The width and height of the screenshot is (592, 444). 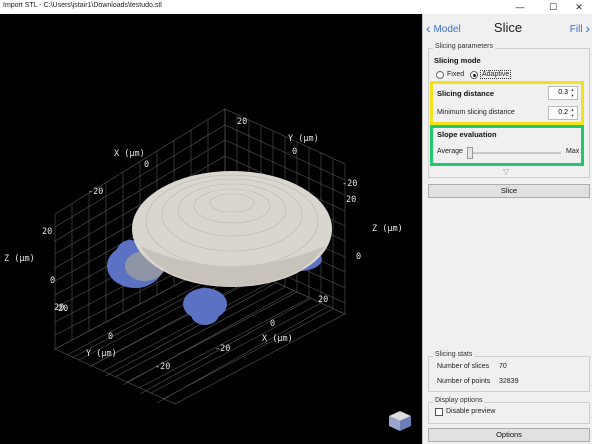 What do you see at coordinates (579, 7) in the screenshot?
I see `close-icon: ✕` at bounding box center [579, 7].